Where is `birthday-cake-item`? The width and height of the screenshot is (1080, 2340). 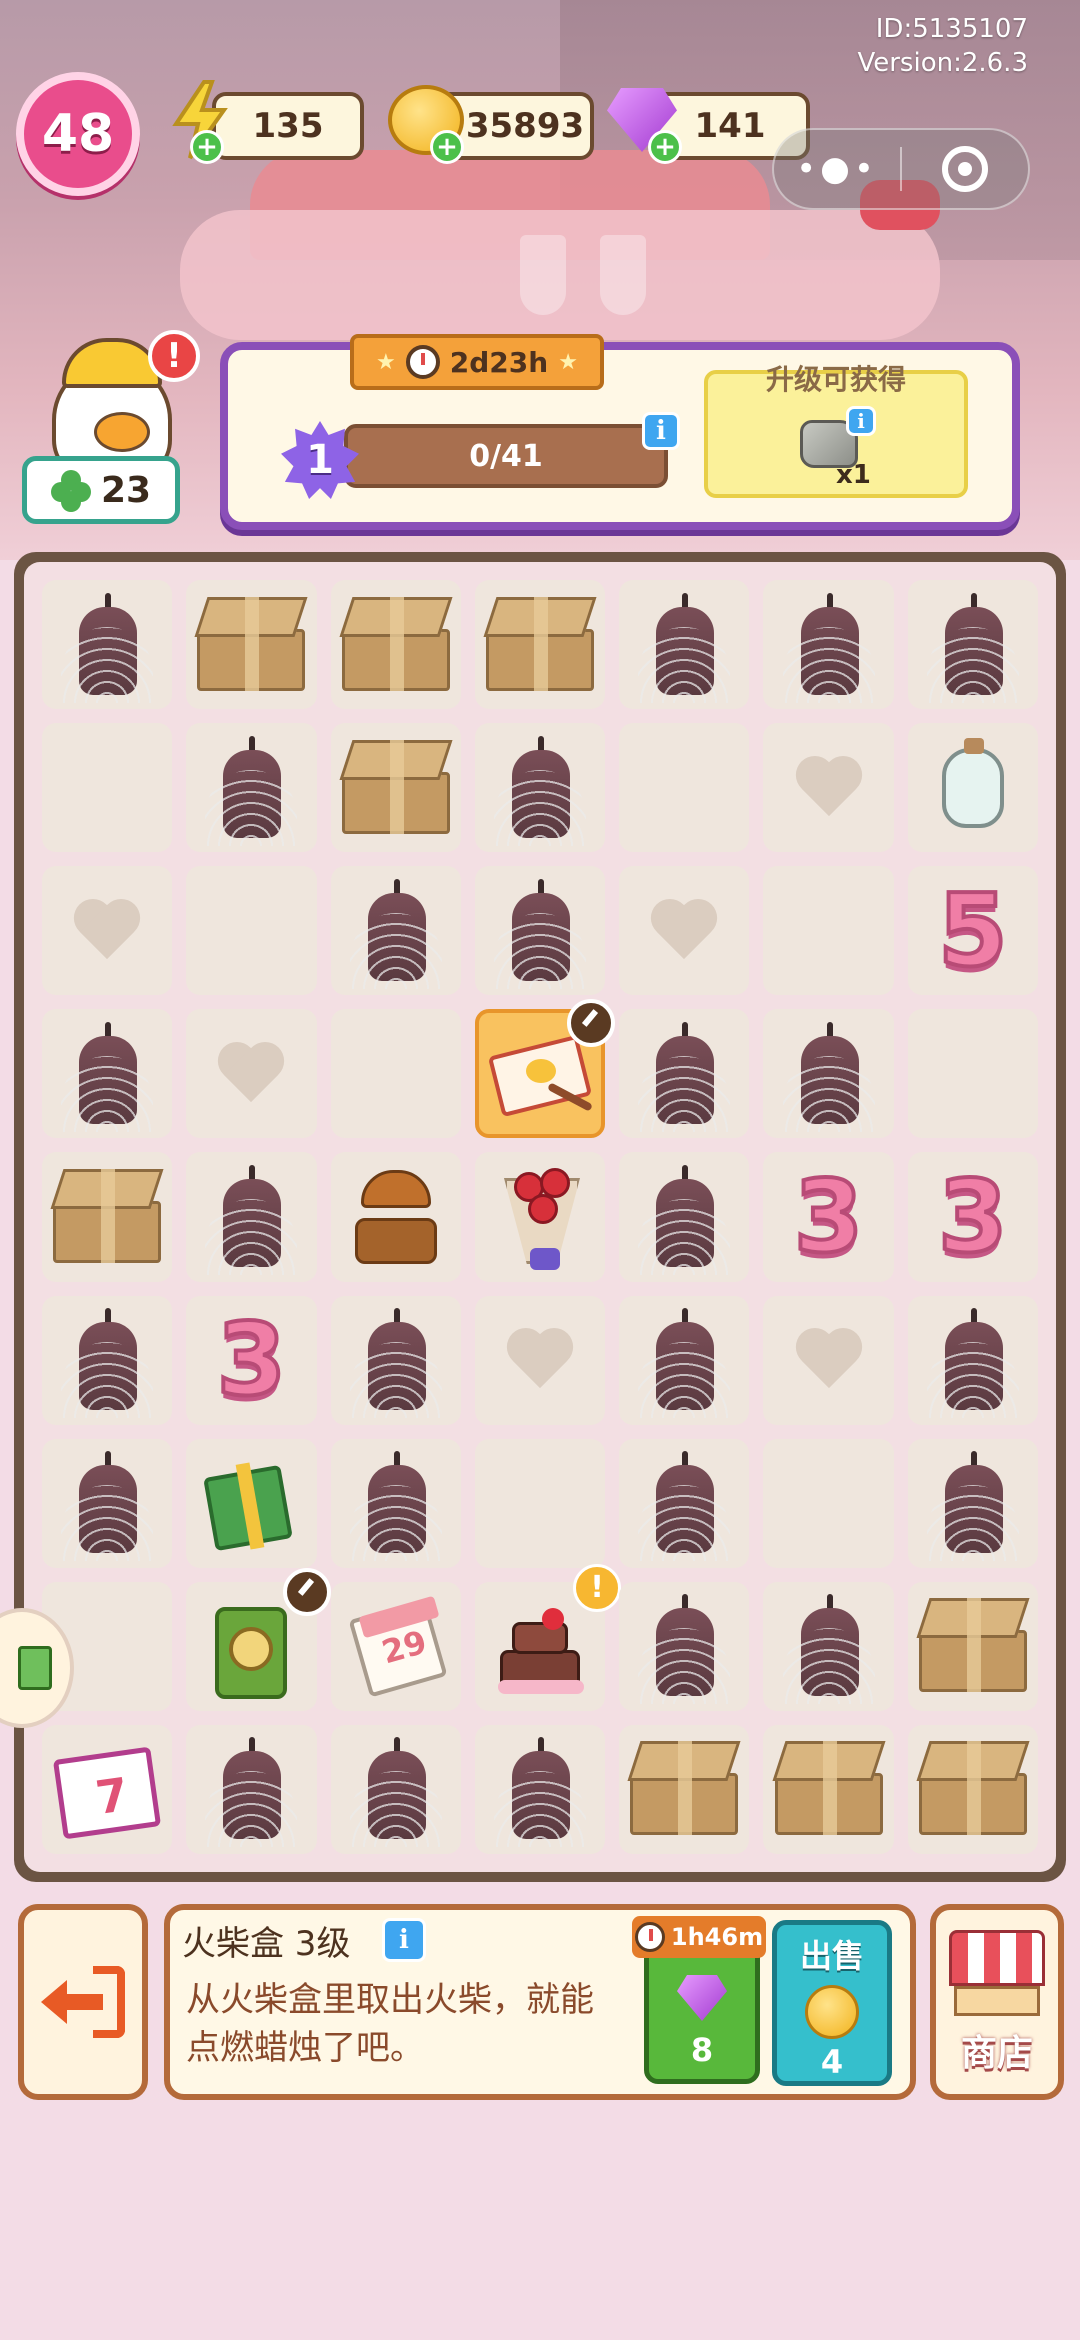 birthday-cake-item is located at coordinates (540, 1646).